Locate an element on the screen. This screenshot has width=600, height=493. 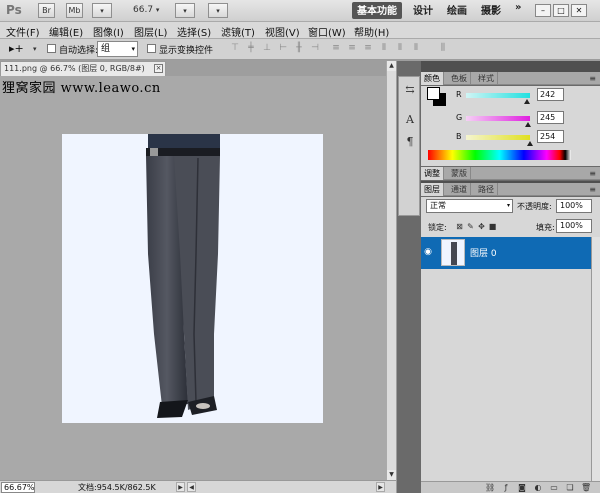
fx-icon: ƒ is located at coordinates (506, 488).